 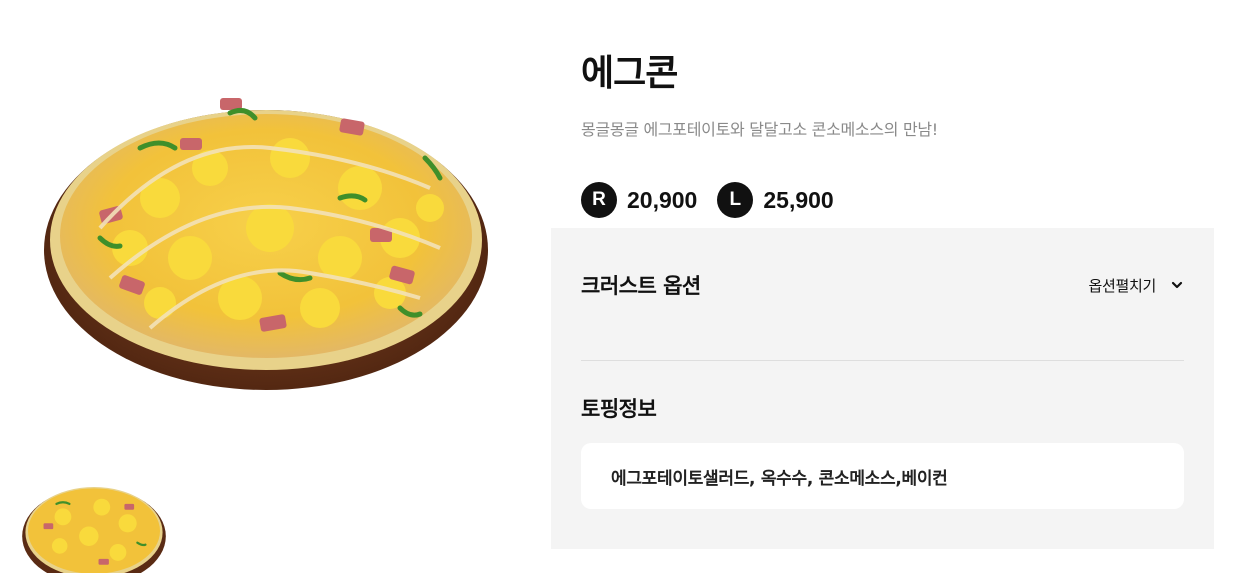 I want to click on expand-options-button: 옵션펼치기, so click(x=1136, y=285).